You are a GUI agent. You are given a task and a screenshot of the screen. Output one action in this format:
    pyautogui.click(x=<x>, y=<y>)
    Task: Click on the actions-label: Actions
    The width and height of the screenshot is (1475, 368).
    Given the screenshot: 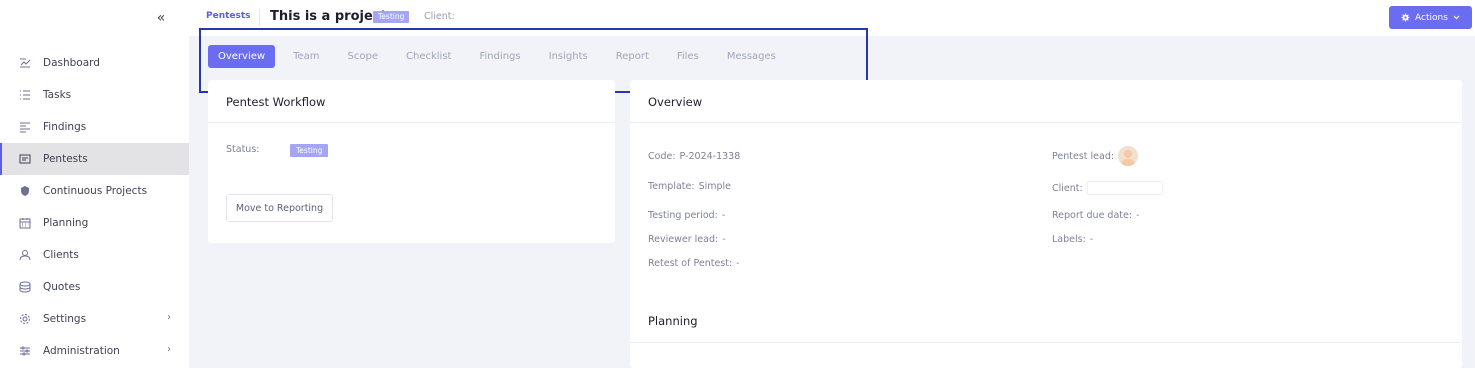 What is the action you would take?
    pyautogui.click(x=1431, y=17)
    